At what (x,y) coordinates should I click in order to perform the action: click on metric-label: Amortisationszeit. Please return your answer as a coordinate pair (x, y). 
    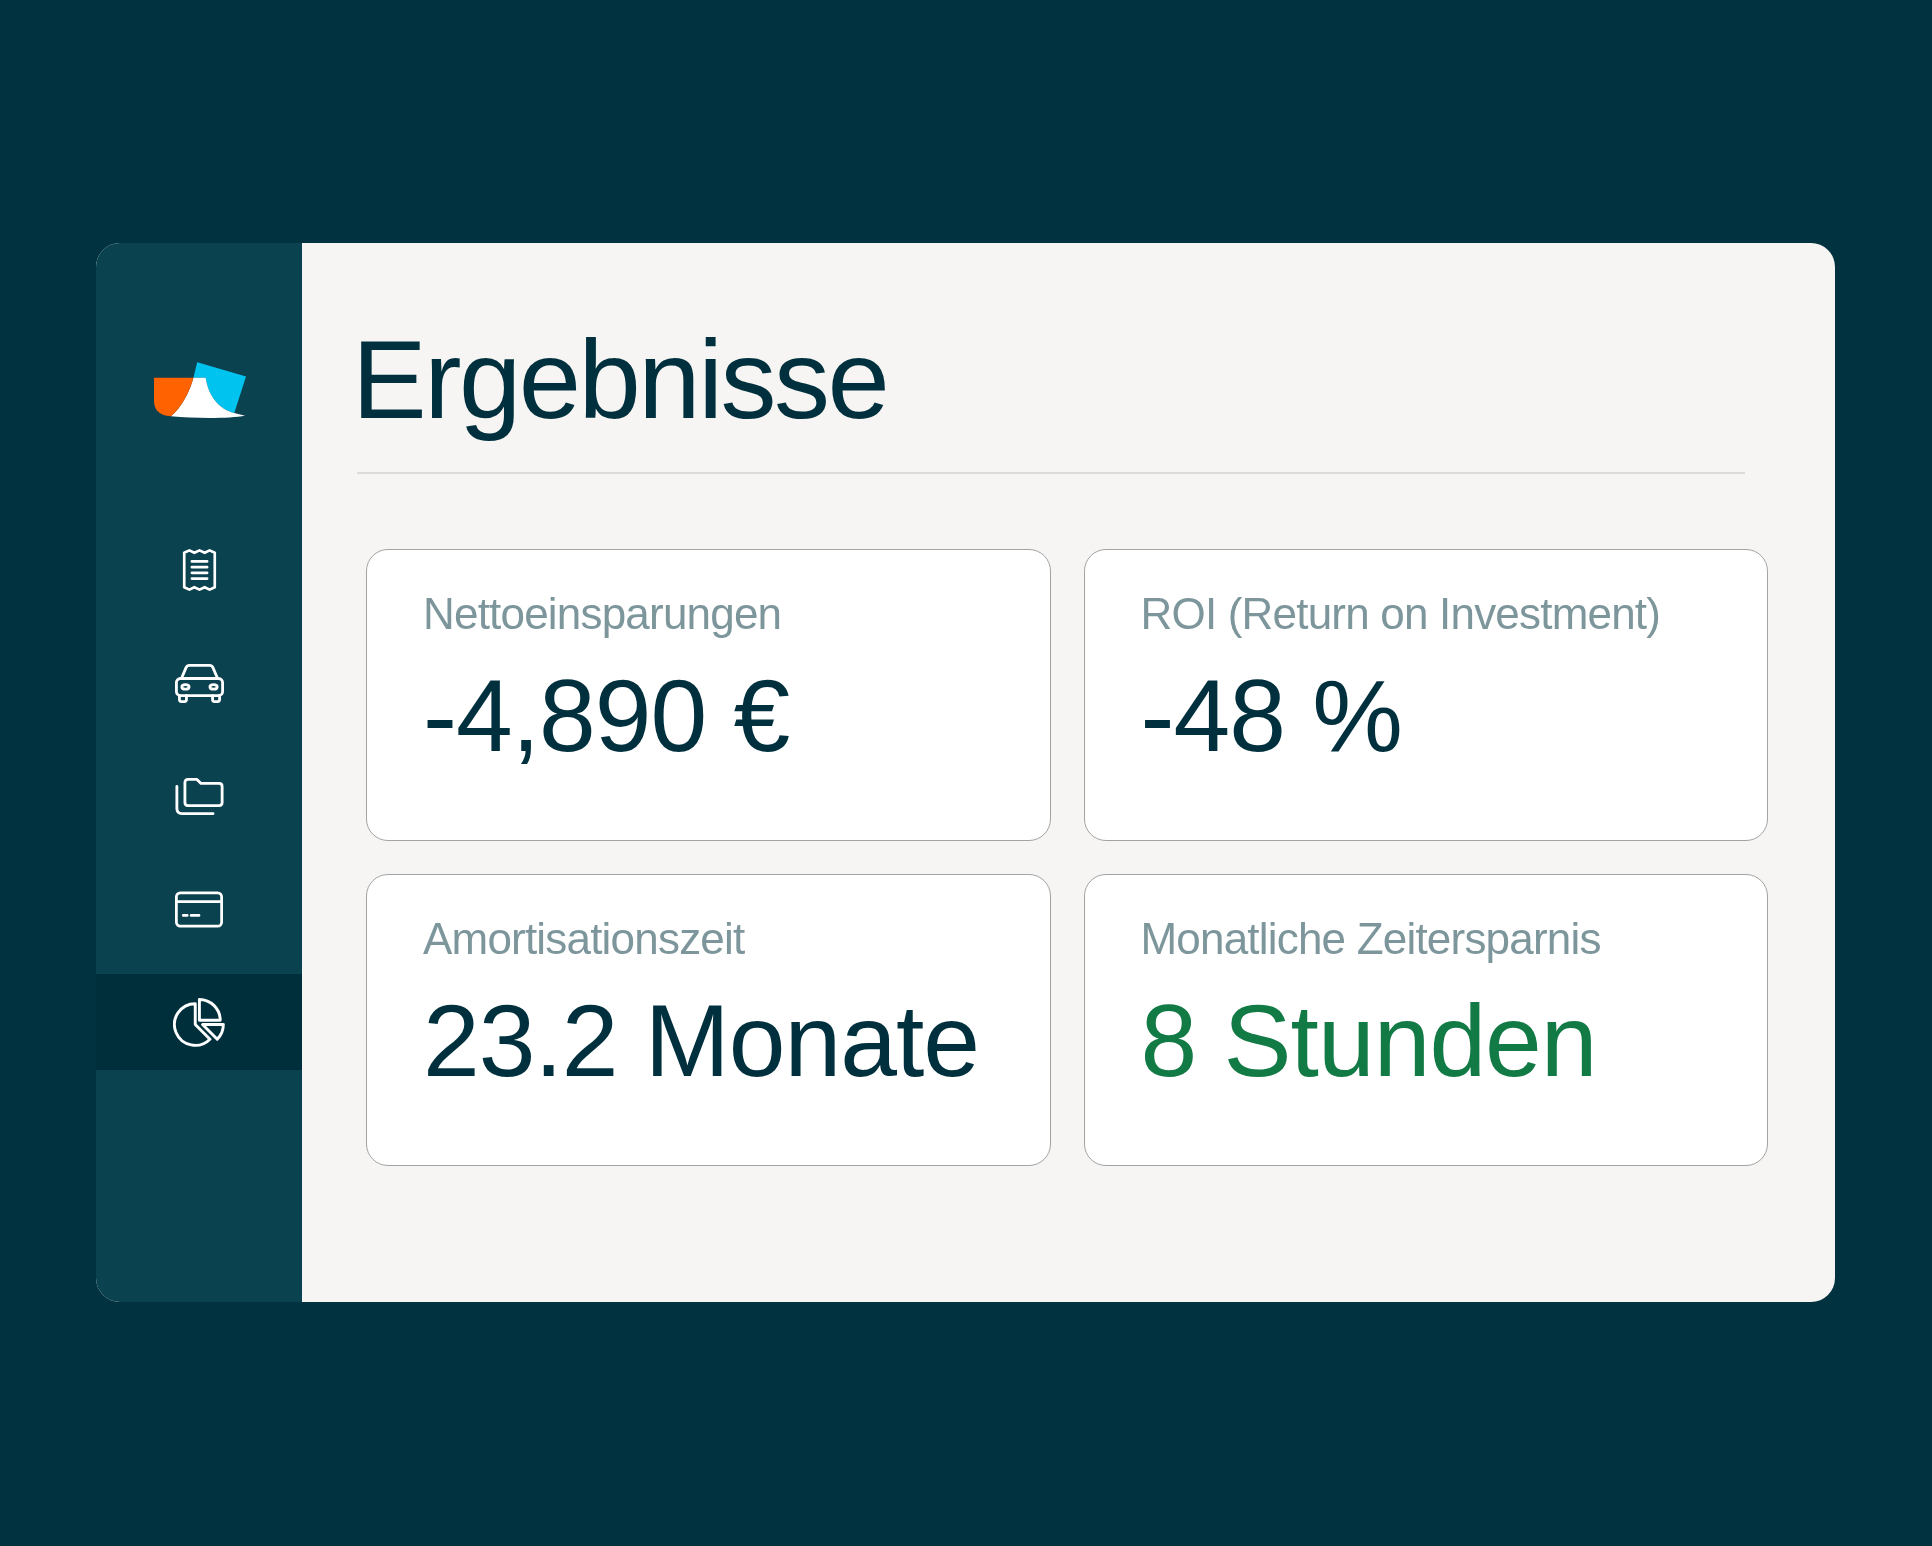
    Looking at the image, I should click on (584, 938).